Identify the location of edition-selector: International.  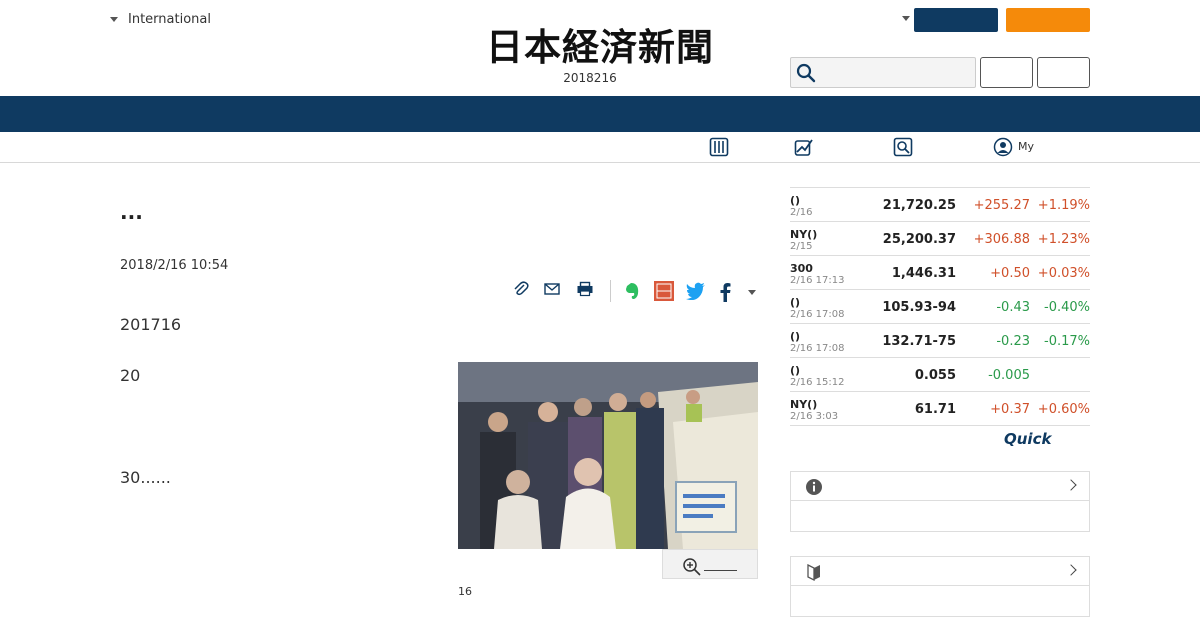
(160, 19).